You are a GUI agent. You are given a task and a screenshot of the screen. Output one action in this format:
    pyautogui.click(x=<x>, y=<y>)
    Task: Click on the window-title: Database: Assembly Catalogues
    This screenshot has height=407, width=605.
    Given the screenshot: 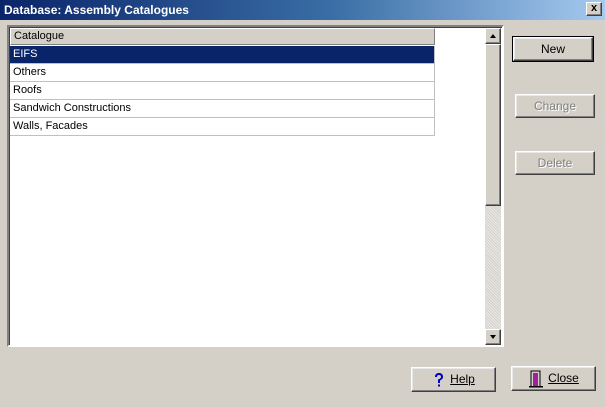 What is the action you would take?
    pyautogui.click(x=96, y=10)
    